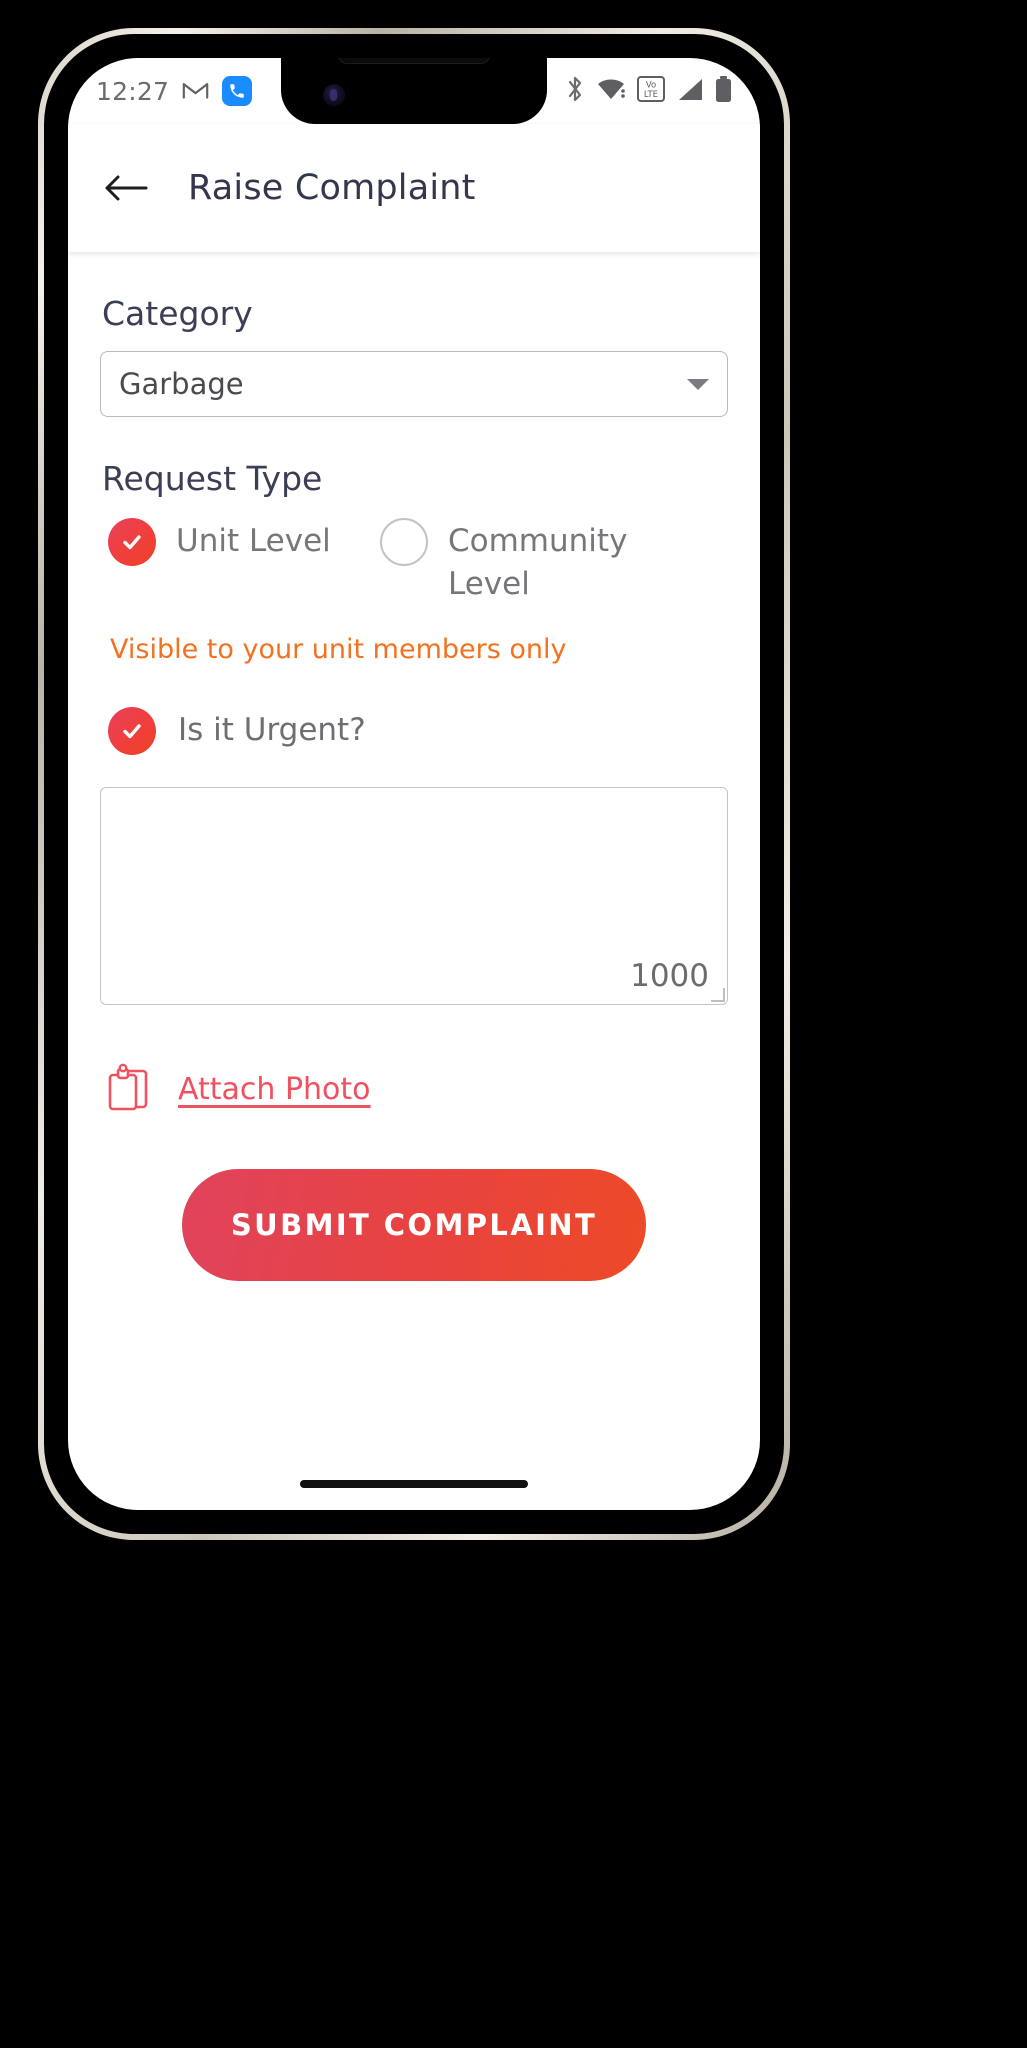 This screenshot has width=1027, height=2048. I want to click on radio-community-level: Community Level, so click(505, 561).